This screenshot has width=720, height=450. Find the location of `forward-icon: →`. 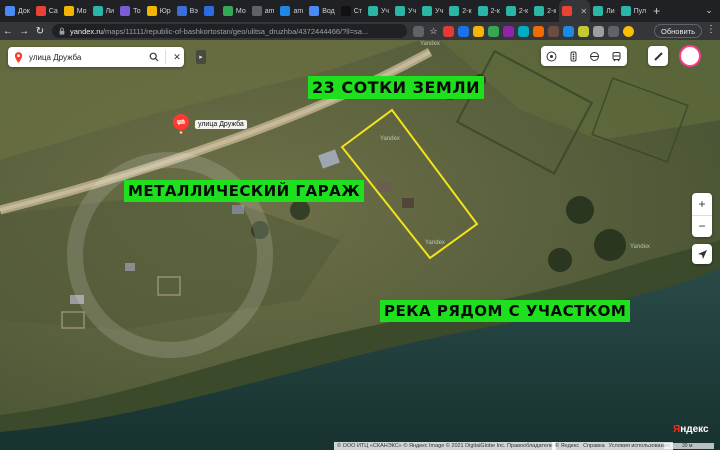

forward-icon: → is located at coordinates (24, 31).